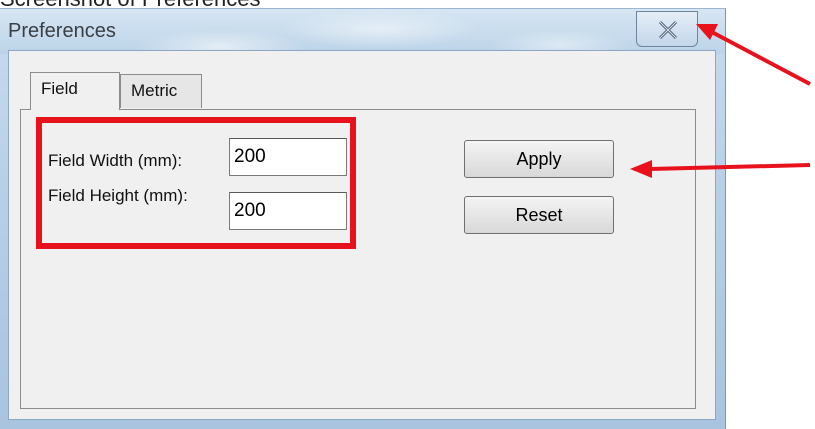  Describe the element at coordinates (759, 57) in the screenshot. I see `arrow-to-close` at that location.